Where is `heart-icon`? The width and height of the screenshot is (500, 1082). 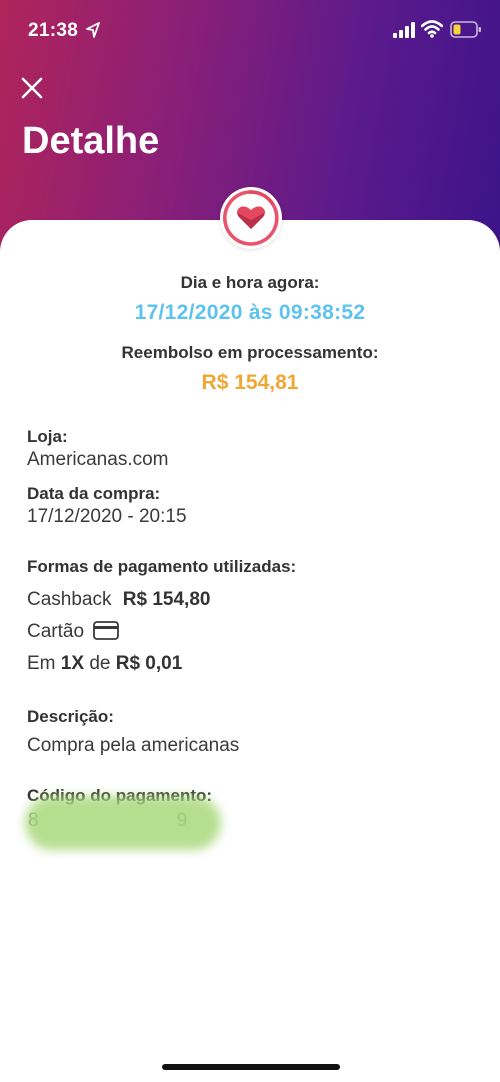 heart-icon is located at coordinates (251, 218).